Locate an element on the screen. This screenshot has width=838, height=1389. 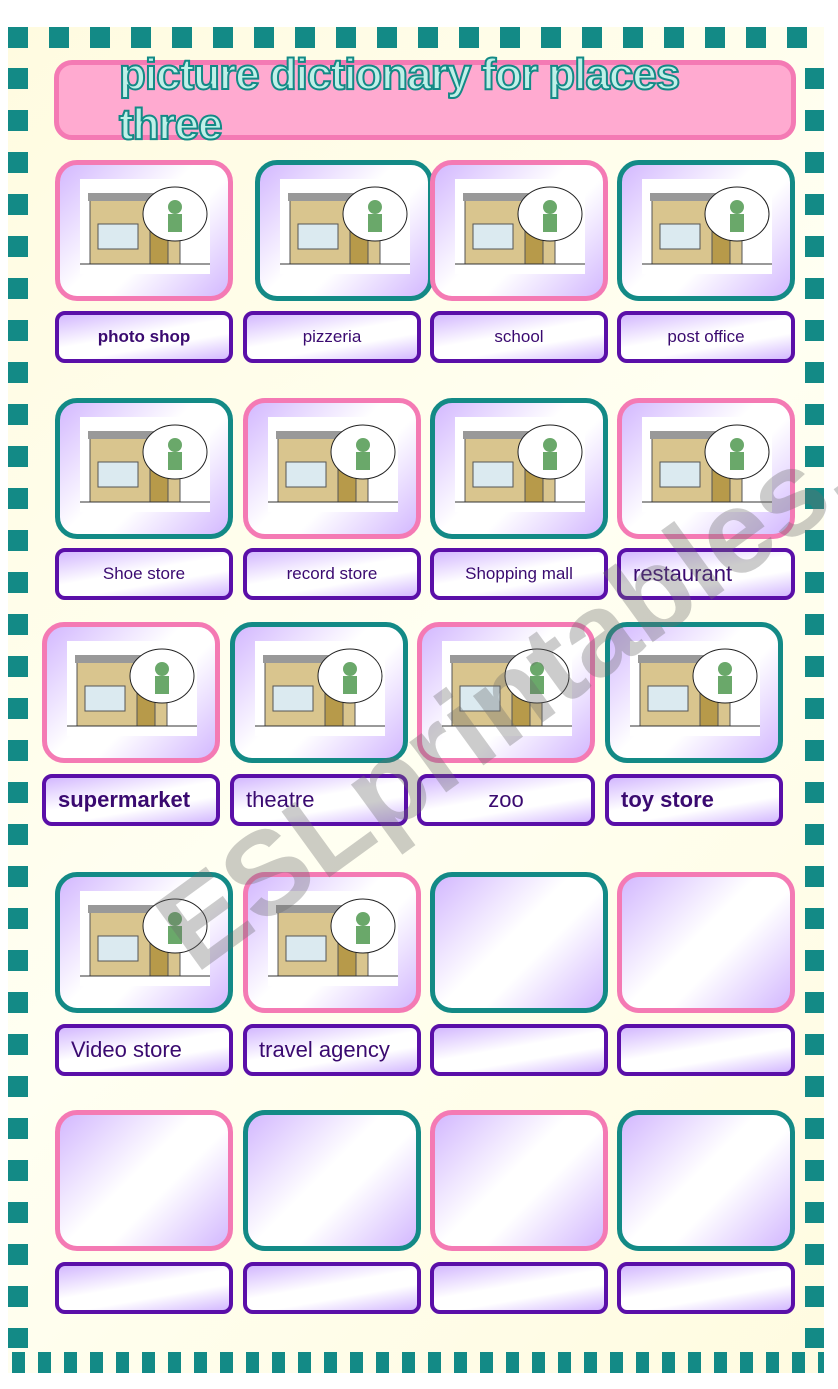
picture-travel-agency is located at coordinates (332, 942).